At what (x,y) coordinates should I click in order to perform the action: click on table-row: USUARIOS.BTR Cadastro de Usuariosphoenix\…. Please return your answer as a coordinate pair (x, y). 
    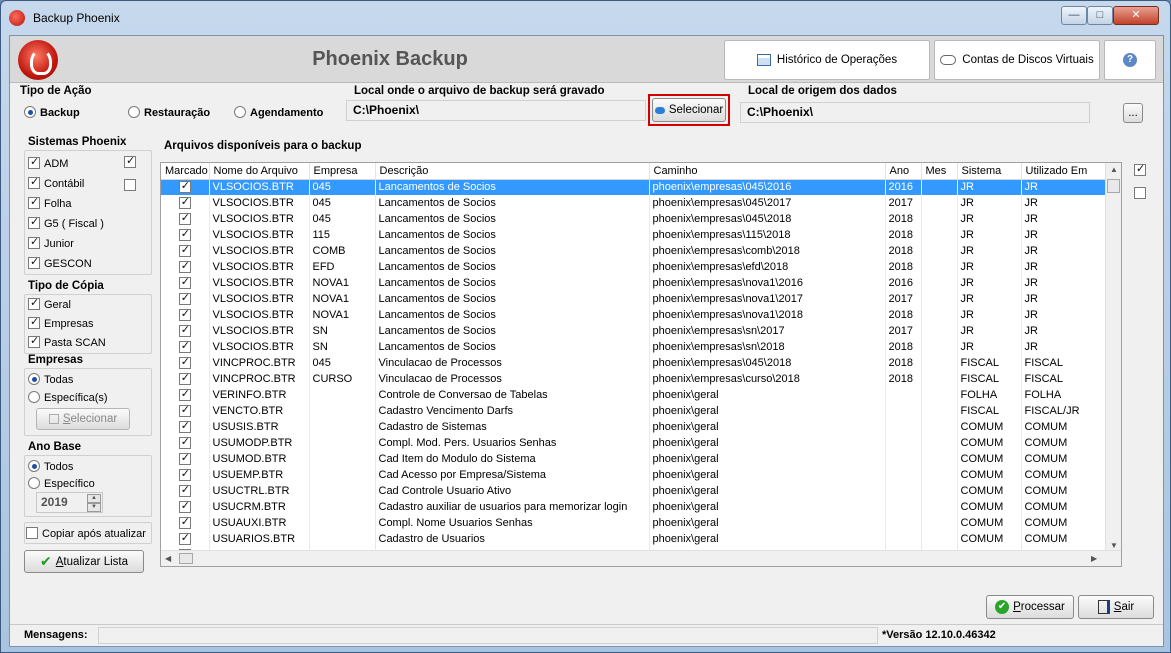
    Looking at the image, I should click on (634, 539).